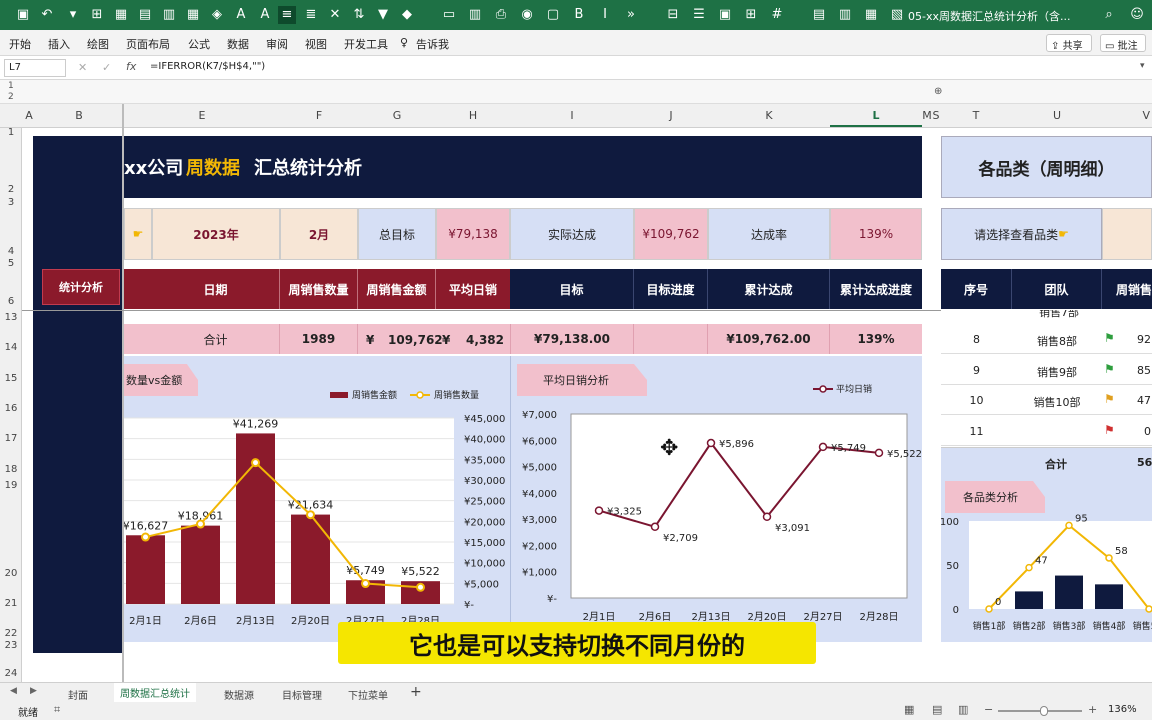 This screenshot has height=720, width=1152. I want to click on row-header: 20, so click(11, 573).